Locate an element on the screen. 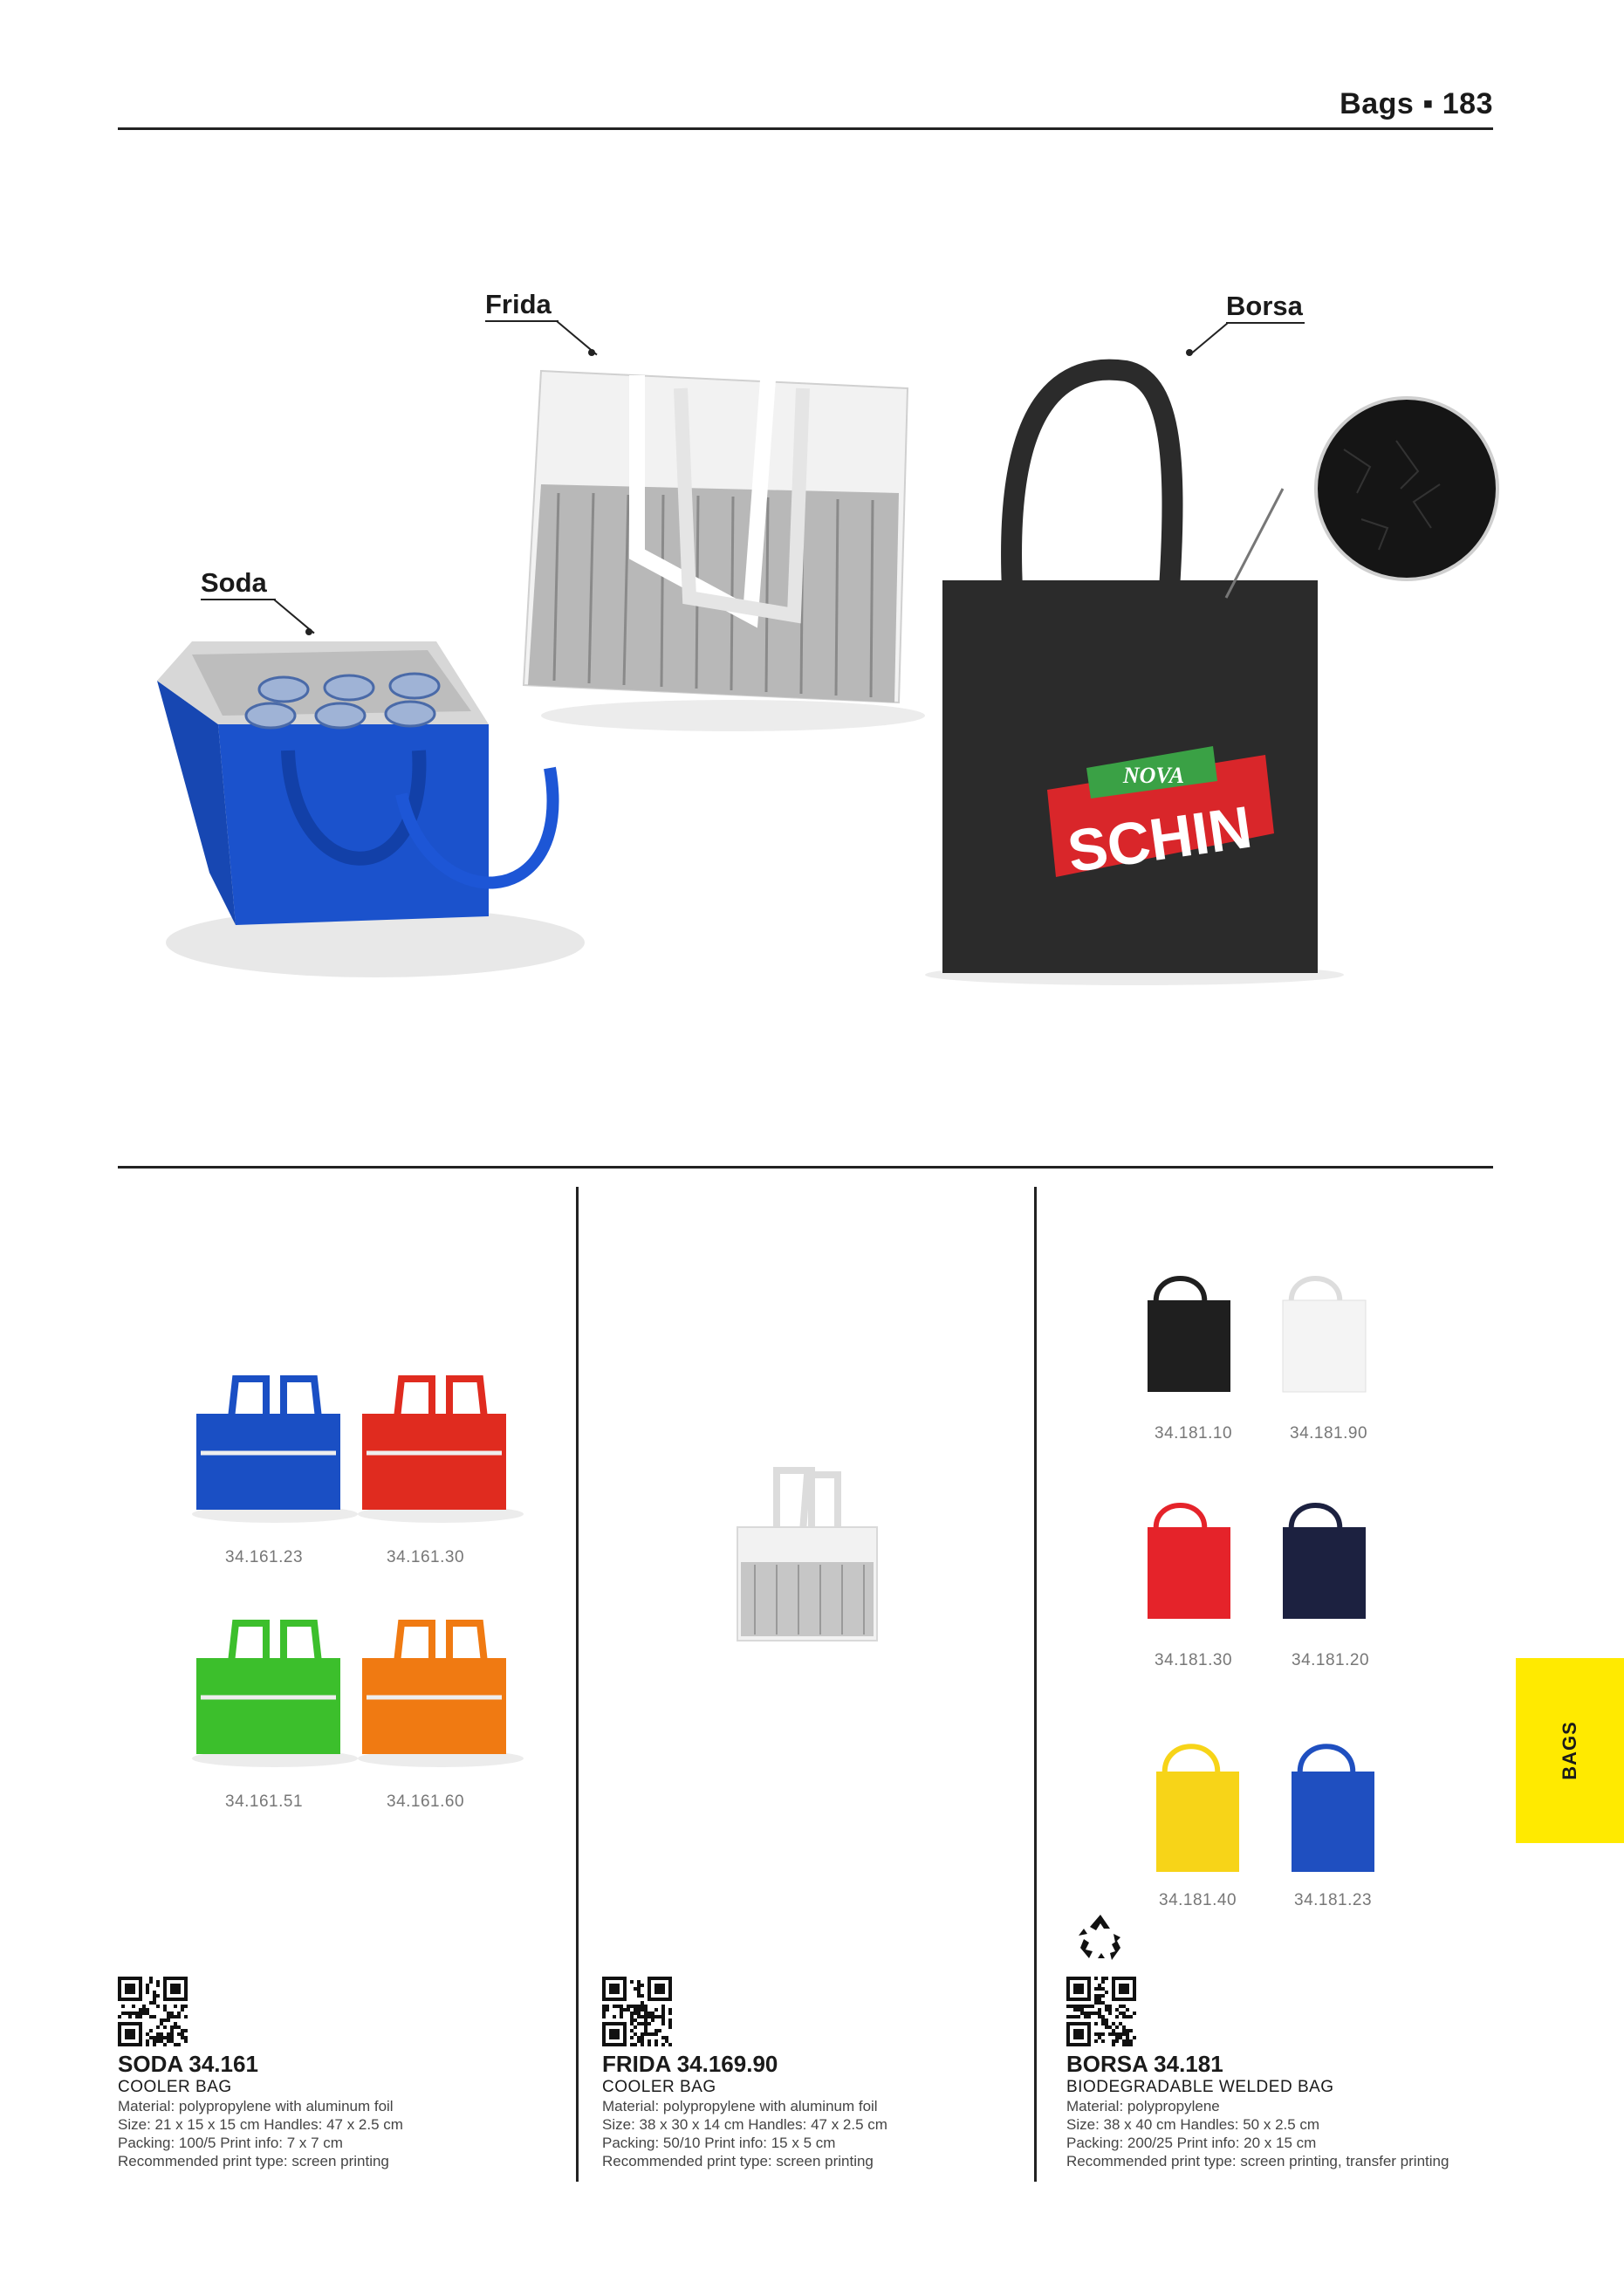 Image resolution: width=1624 pixels, height=2296 pixels. callout-soda-dot is located at coordinates (308, 632).